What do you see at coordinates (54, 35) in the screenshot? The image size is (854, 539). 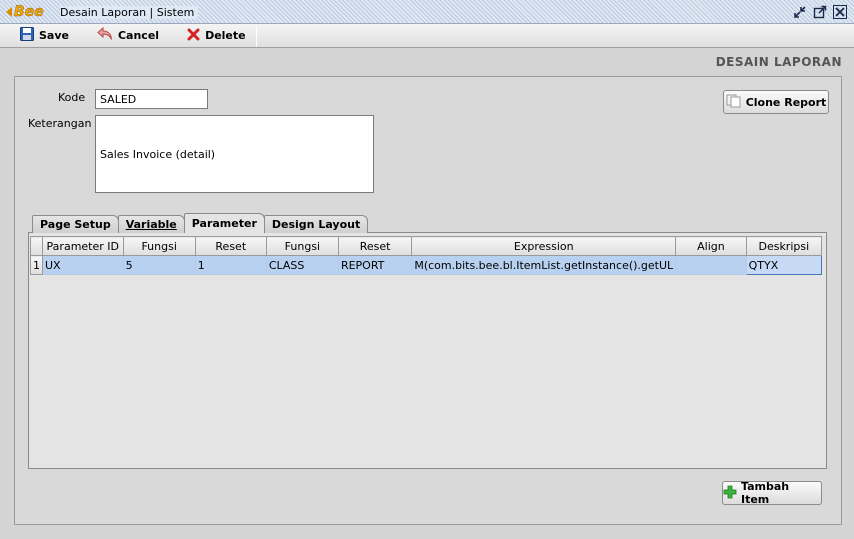 I see `save-label: Save` at bounding box center [54, 35].